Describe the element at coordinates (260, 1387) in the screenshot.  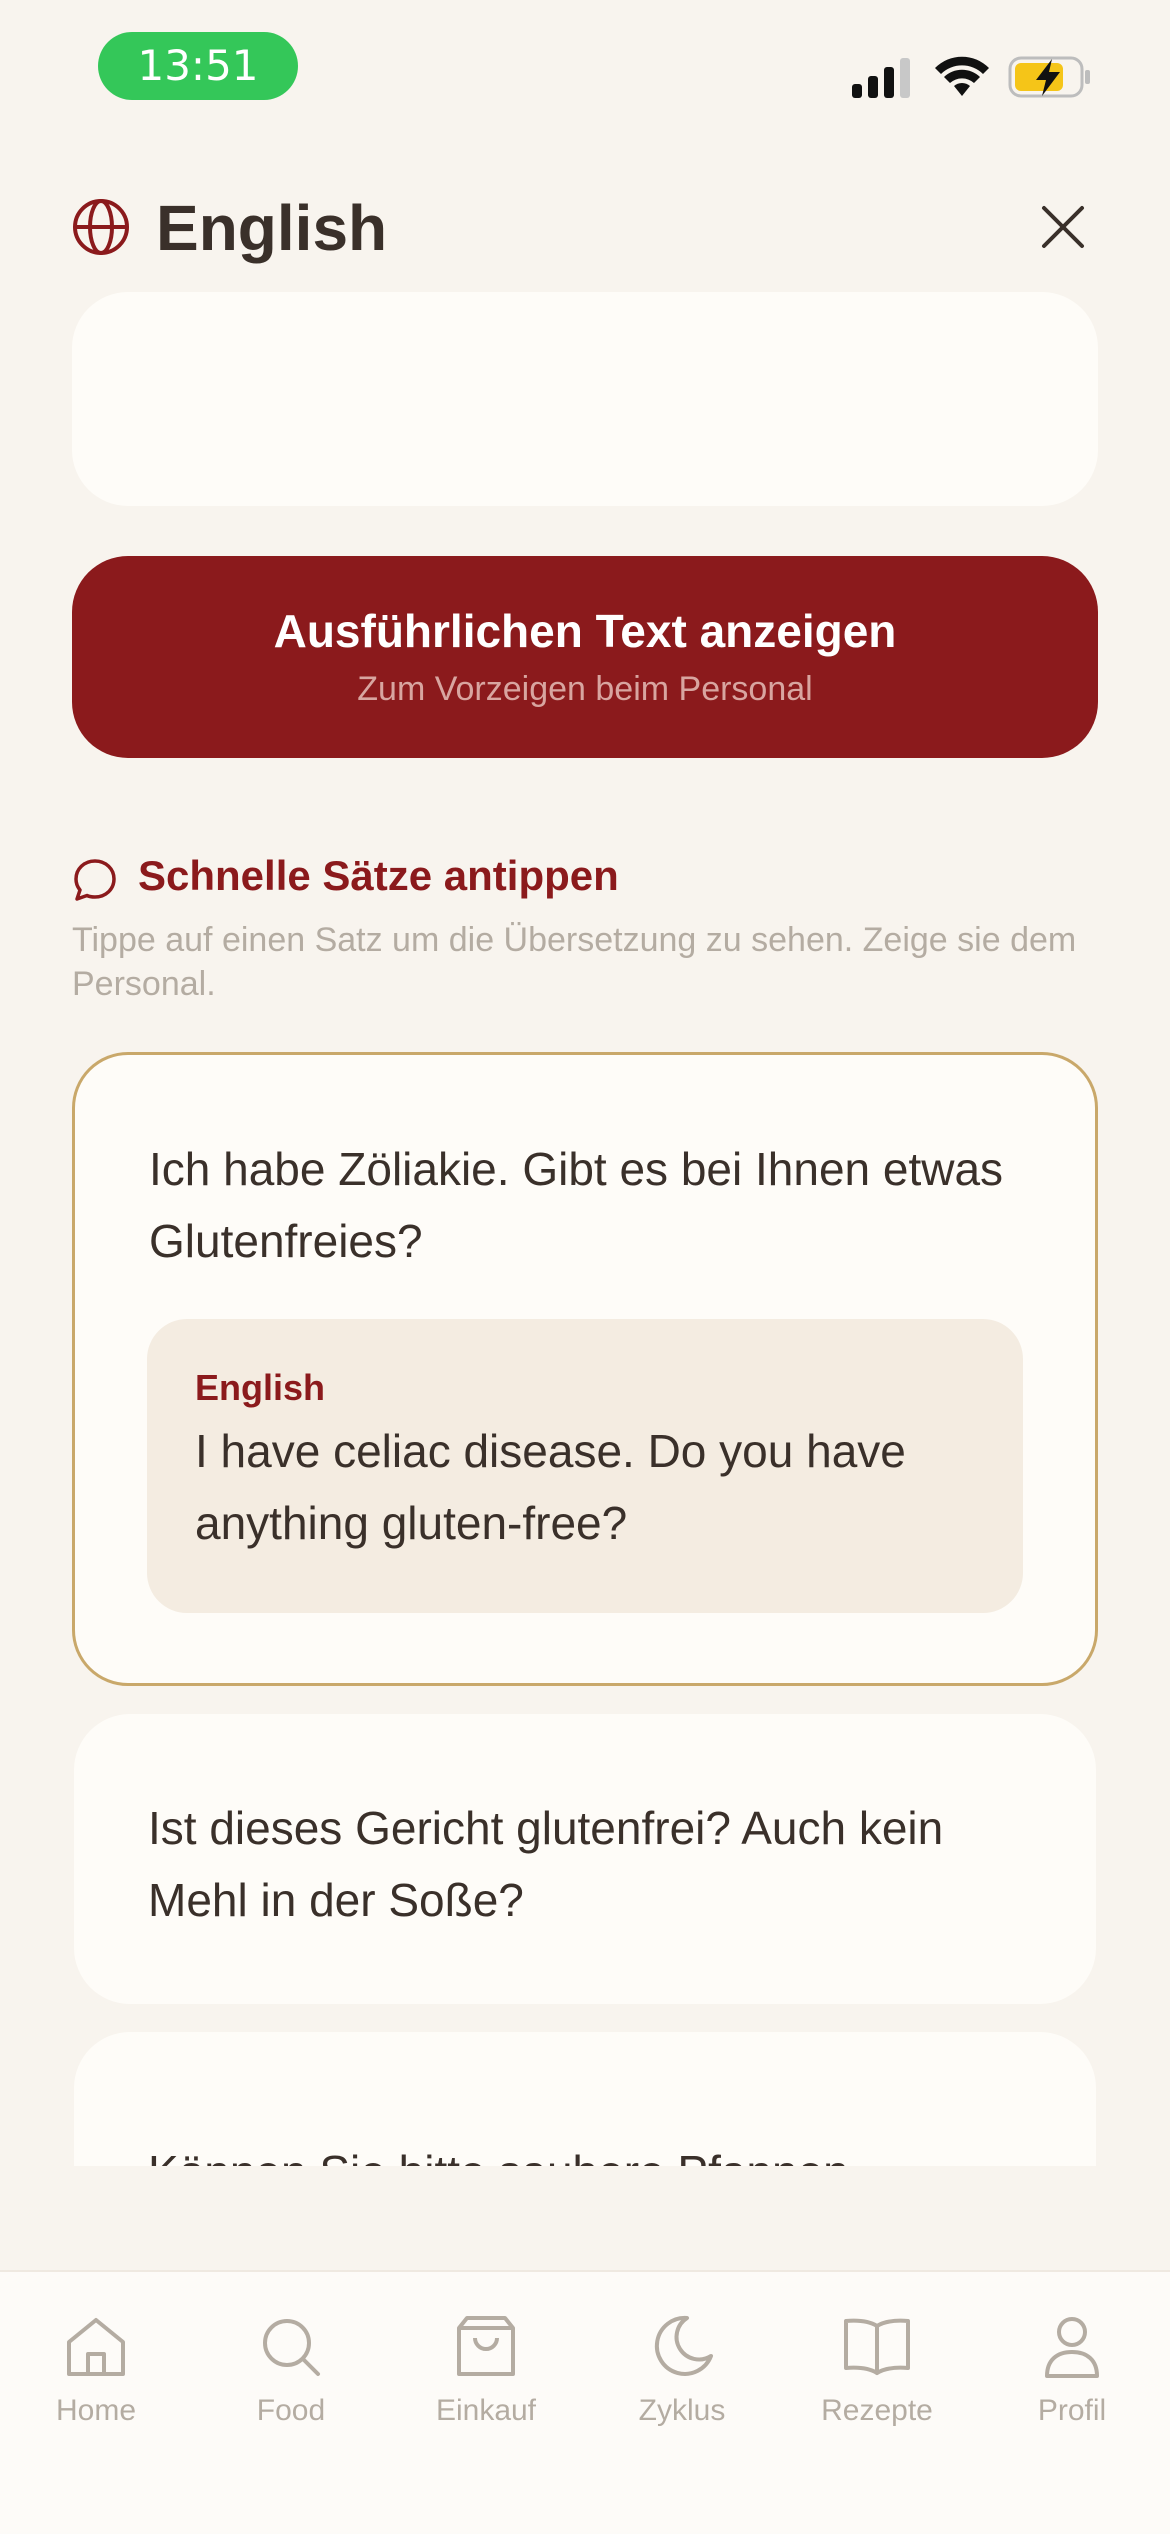
I see `translation-language-label: English` at that location.